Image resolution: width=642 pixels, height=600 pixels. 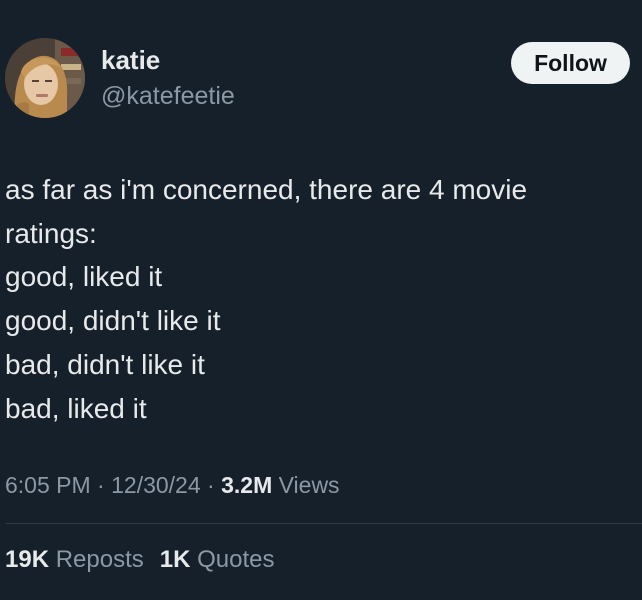 What do you see at coordinates (323, 523) in the screenshot?
I see `divider` at bounding box center [323, 523].